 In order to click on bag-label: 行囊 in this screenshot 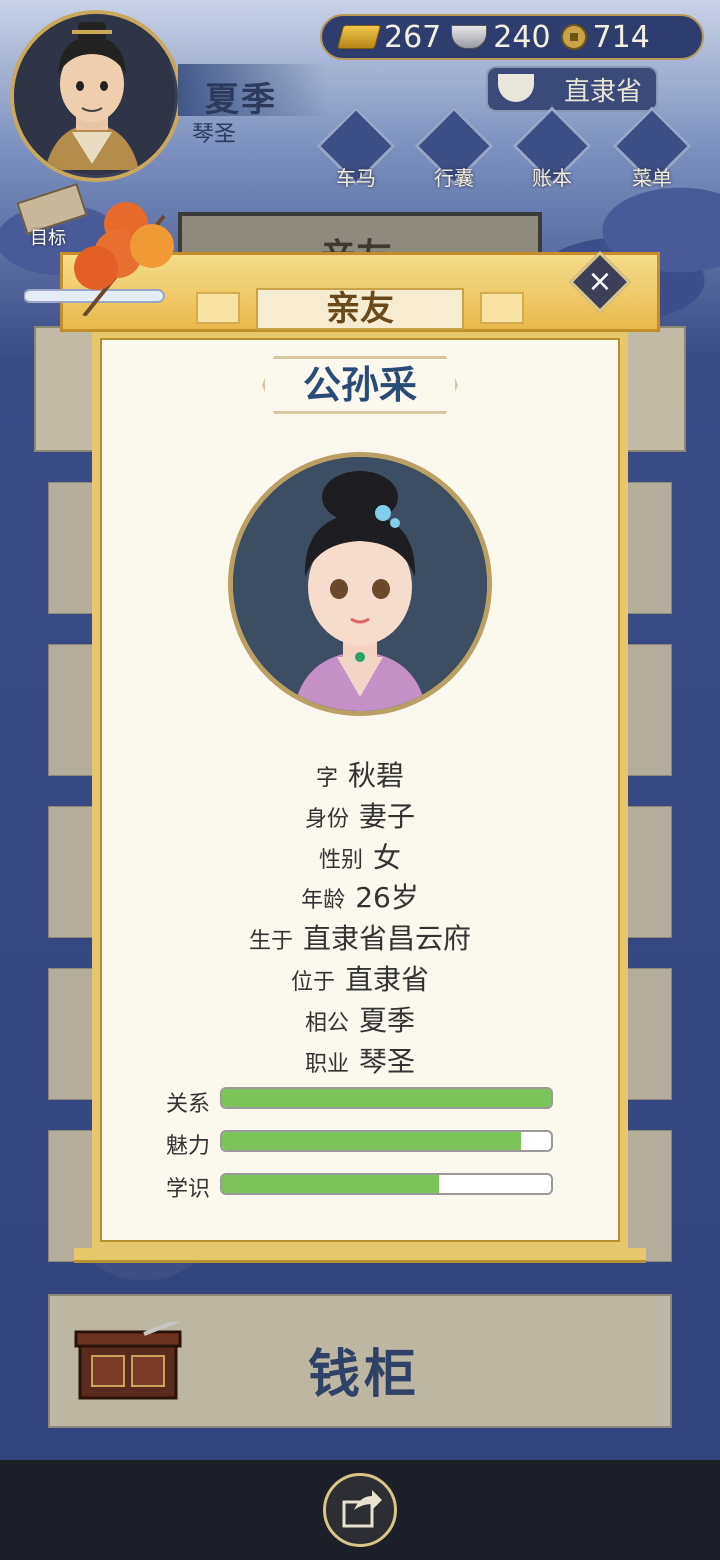, I will do `click(454, 178)`.